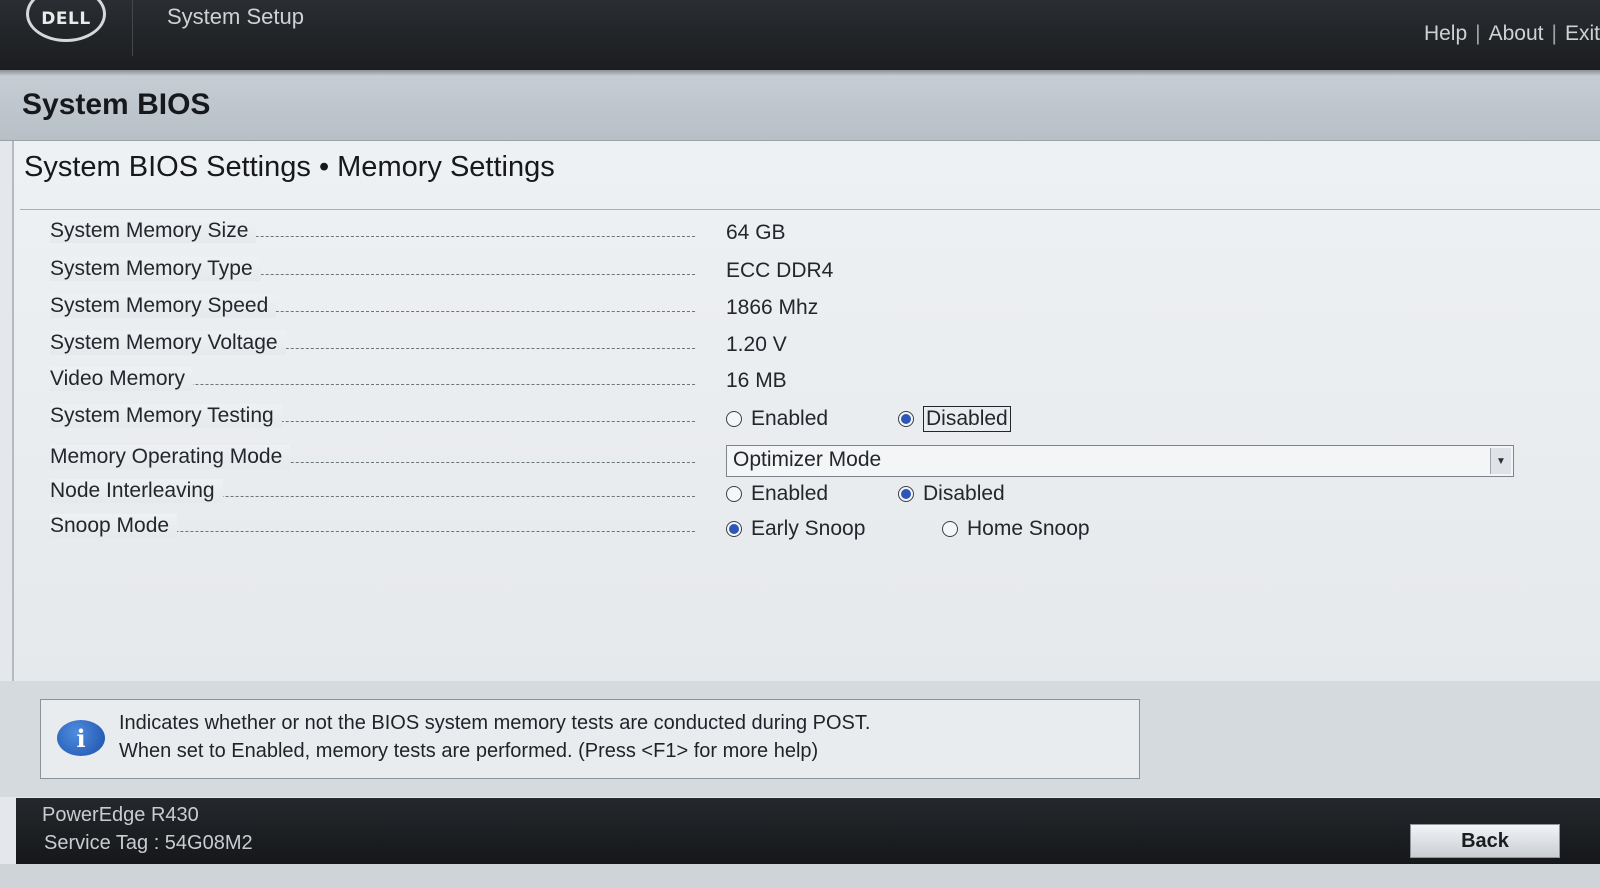 Image resolution: width=1600 pixels, height=887 pixels. Describe the element at coordinates (1120, 461) in the screenshot. I see `operating-mode-dropdown: Optimizer Mode ▼` at that location.